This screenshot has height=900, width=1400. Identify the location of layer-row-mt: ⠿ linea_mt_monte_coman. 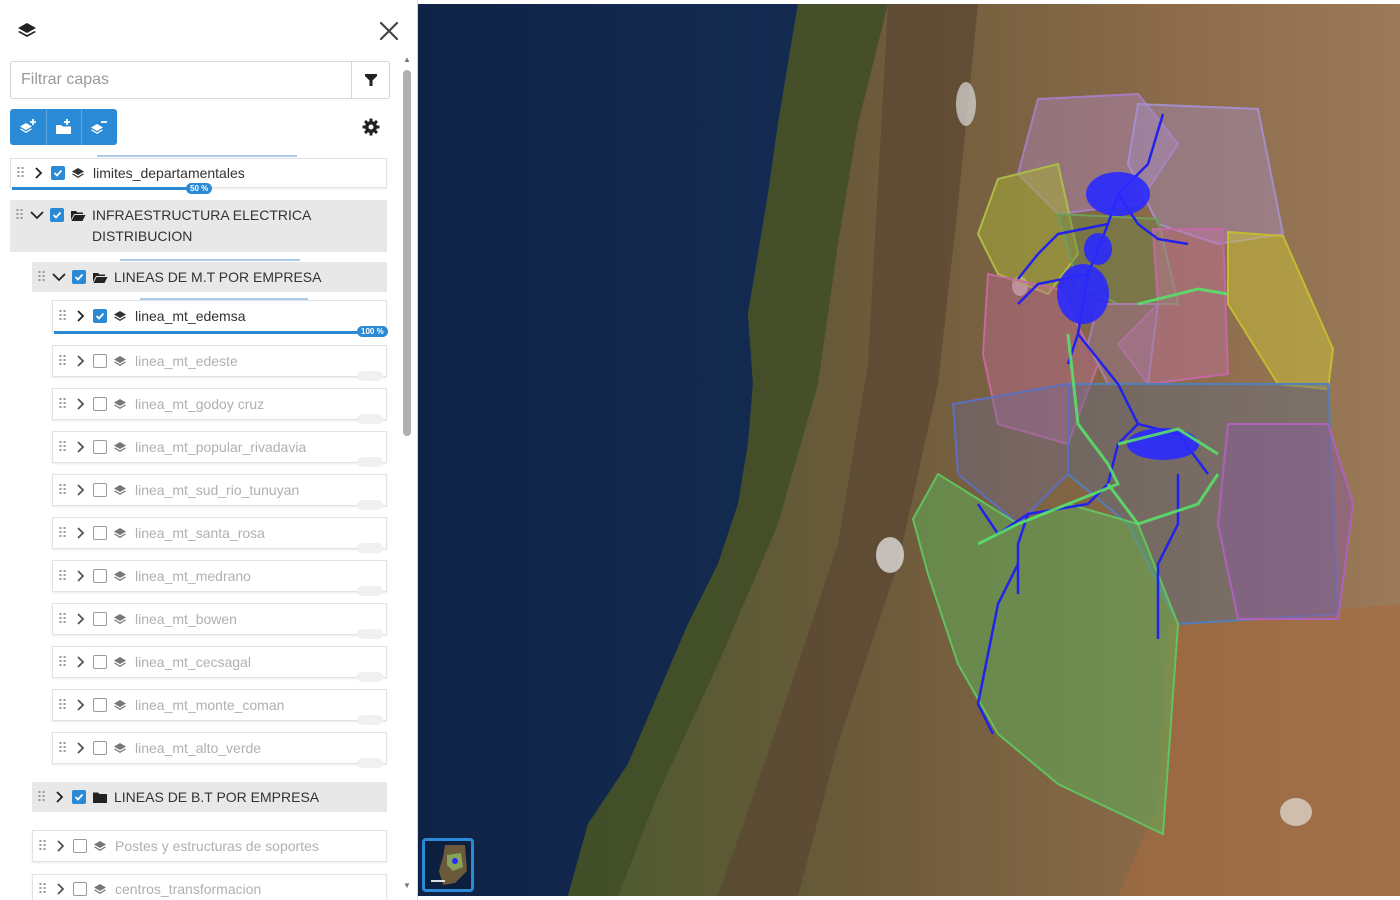
(219, 705).